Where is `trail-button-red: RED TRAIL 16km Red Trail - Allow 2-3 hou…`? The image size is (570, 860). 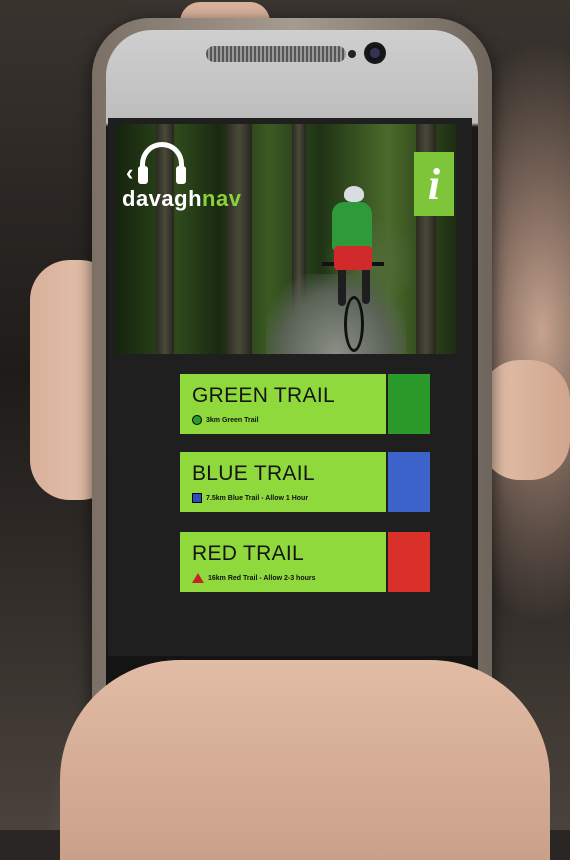
trail-button-red: RED TRAIL 16km Red Trail - Allow 2-3 hou… is located at coordinates (305, 562).